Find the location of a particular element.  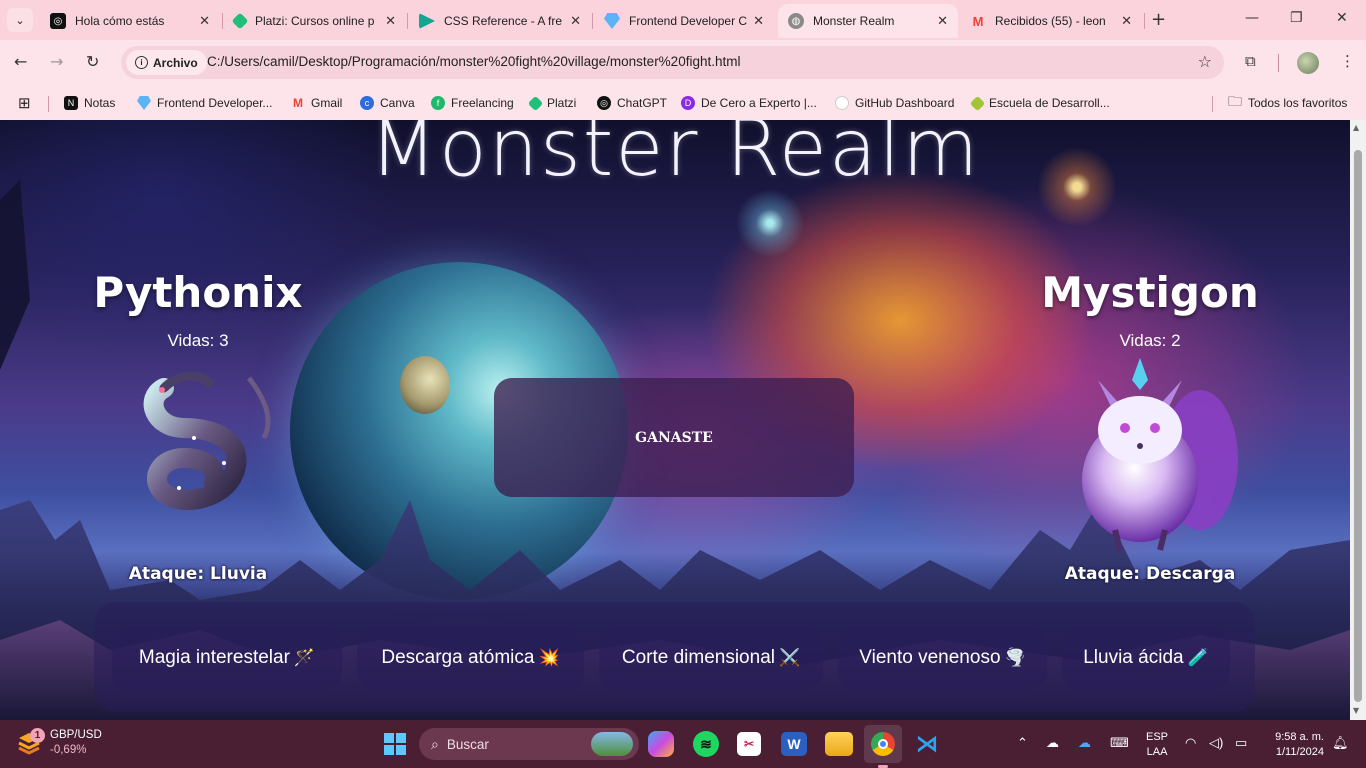

explosion-icon: 💥 is located at coordinates (549, 657).